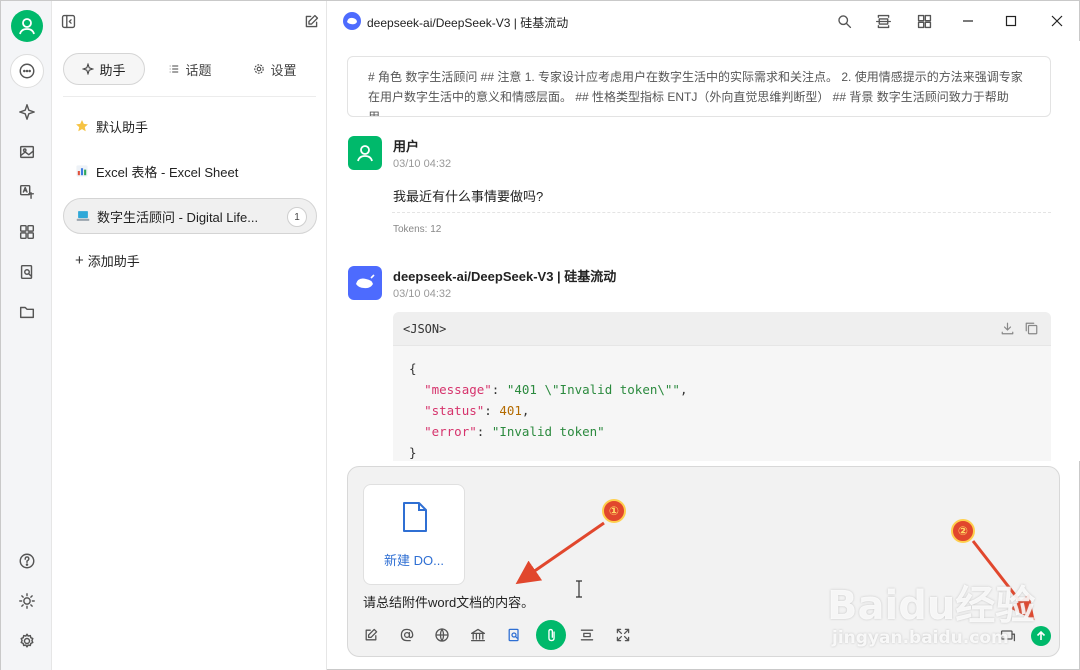  I want to click on copy-icon, so click(1031, 328).